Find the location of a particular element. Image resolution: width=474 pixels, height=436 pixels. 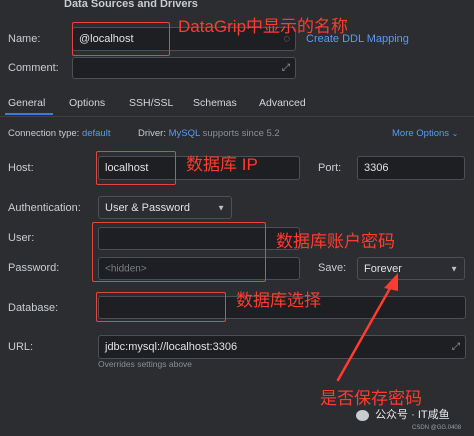

watermark-text: 公众号 · IT咸鱼 is located at coordinates (412, 415).